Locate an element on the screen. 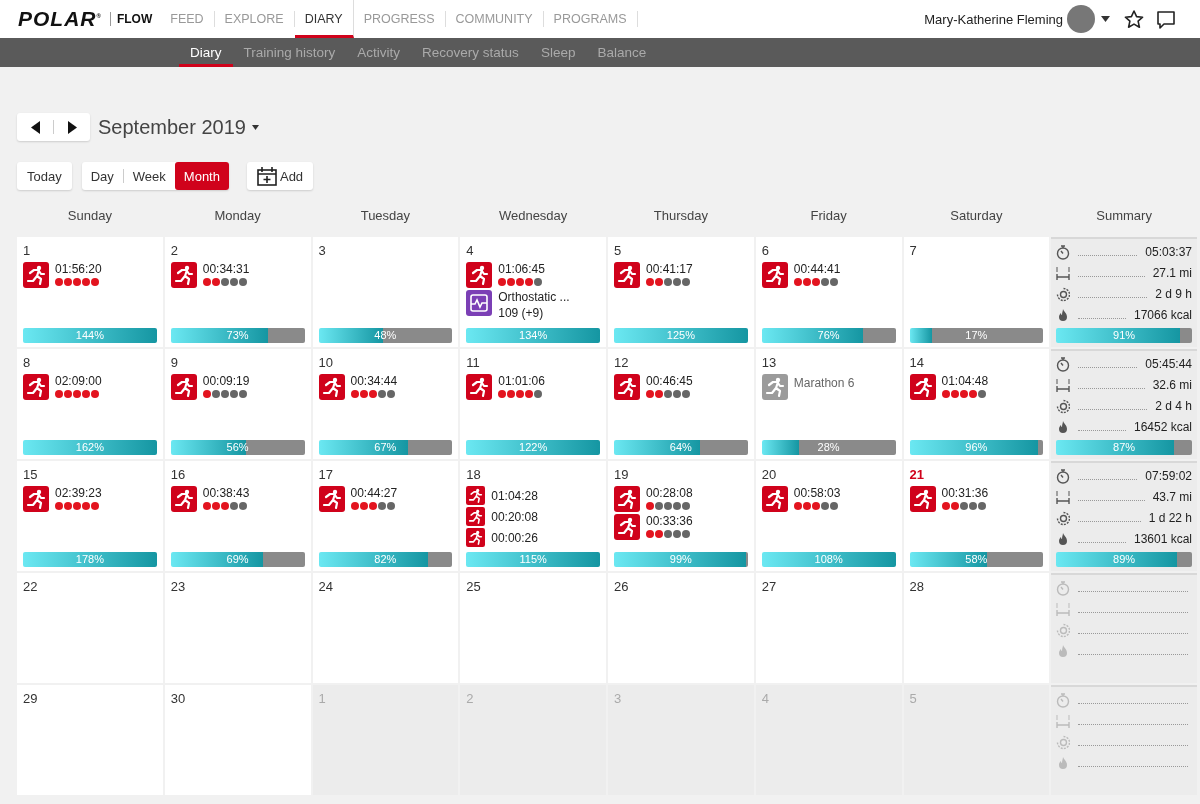 This screenshot has width=1200, height=804. day-cell: 23 is located at coordinates (237, 628).